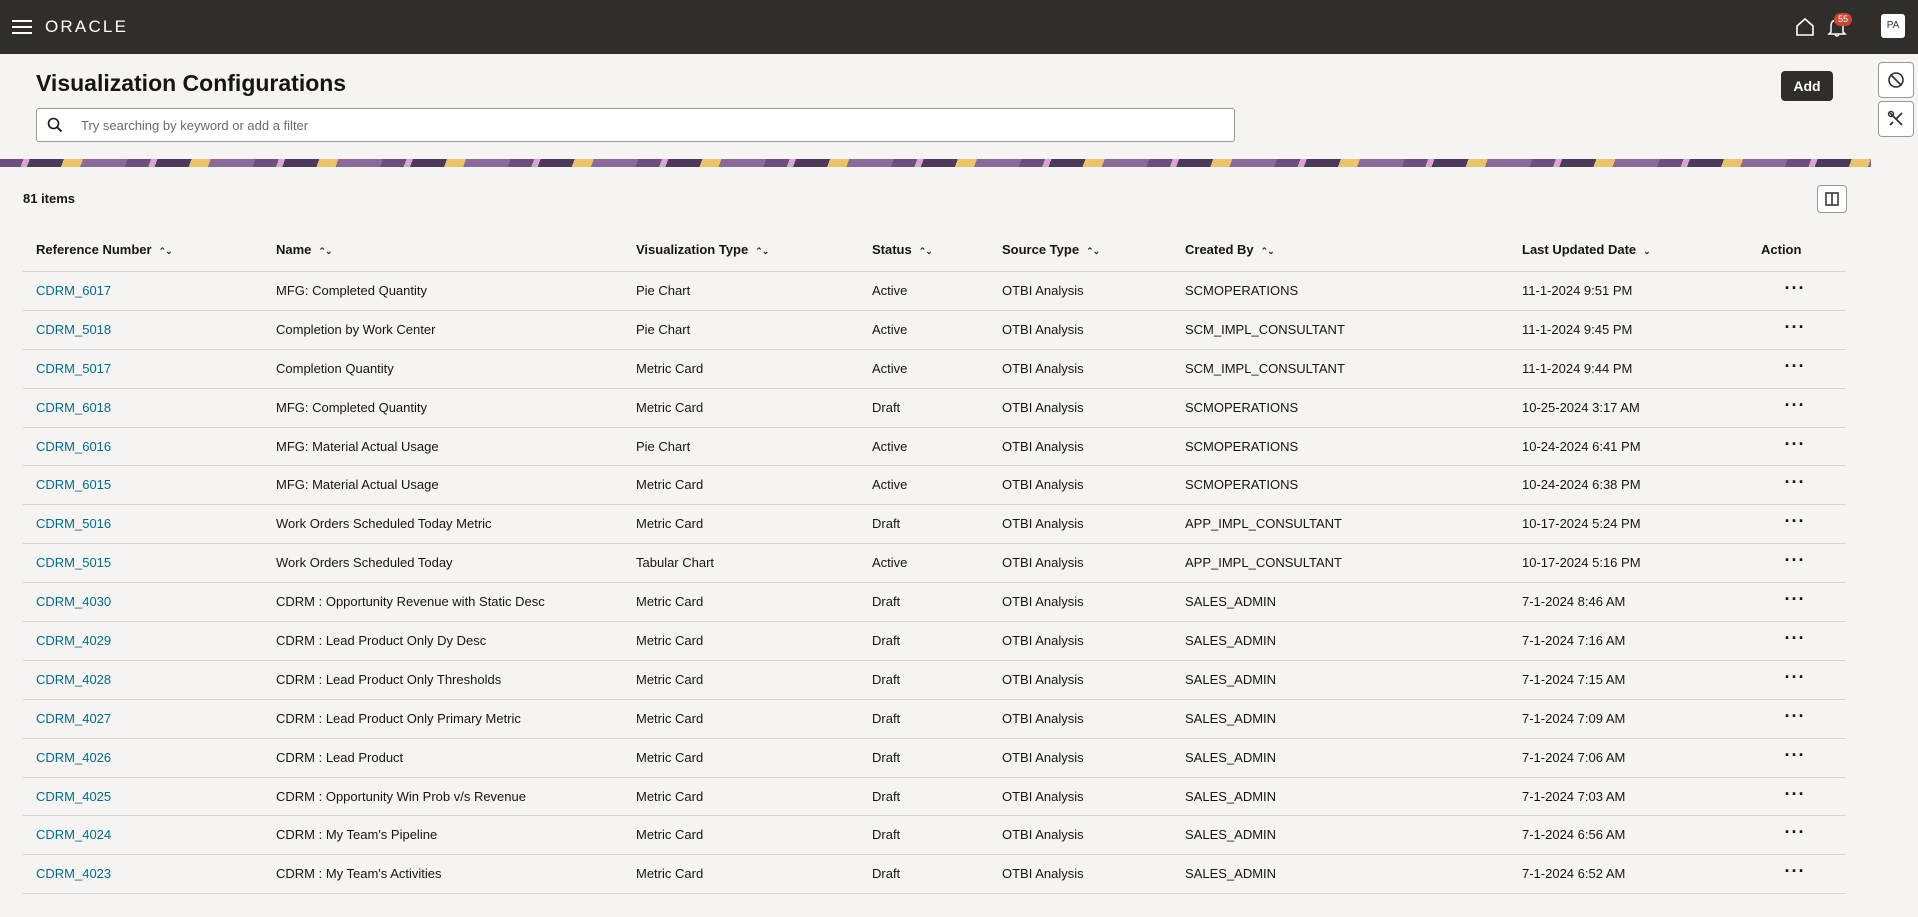  What do you see at coordinates (1781, 249) in the screenshot?
I see `column-header-label: Action` at bounding box center [1781, 249].